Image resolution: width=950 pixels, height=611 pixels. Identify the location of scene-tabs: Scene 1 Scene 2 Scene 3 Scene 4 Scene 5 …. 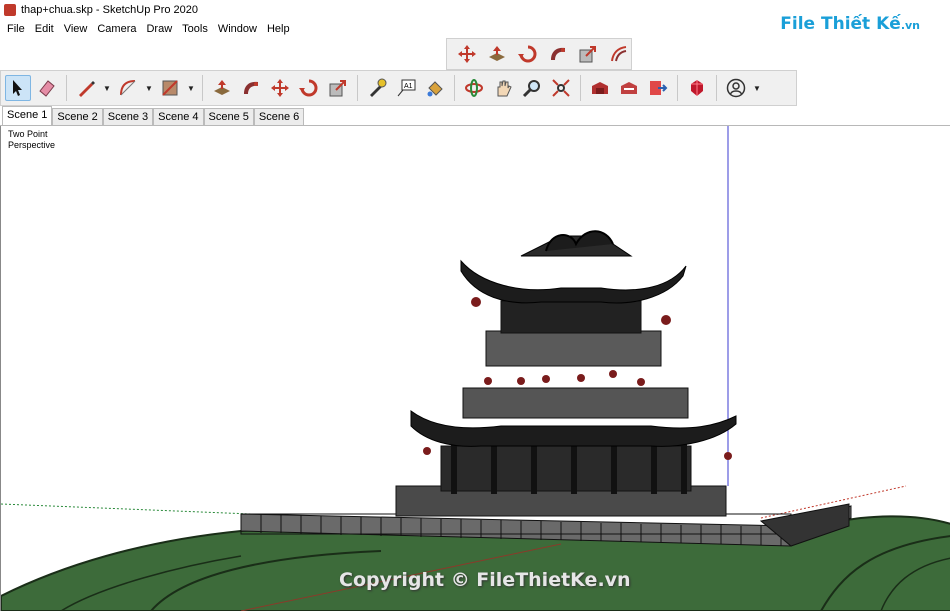
(475, 116).